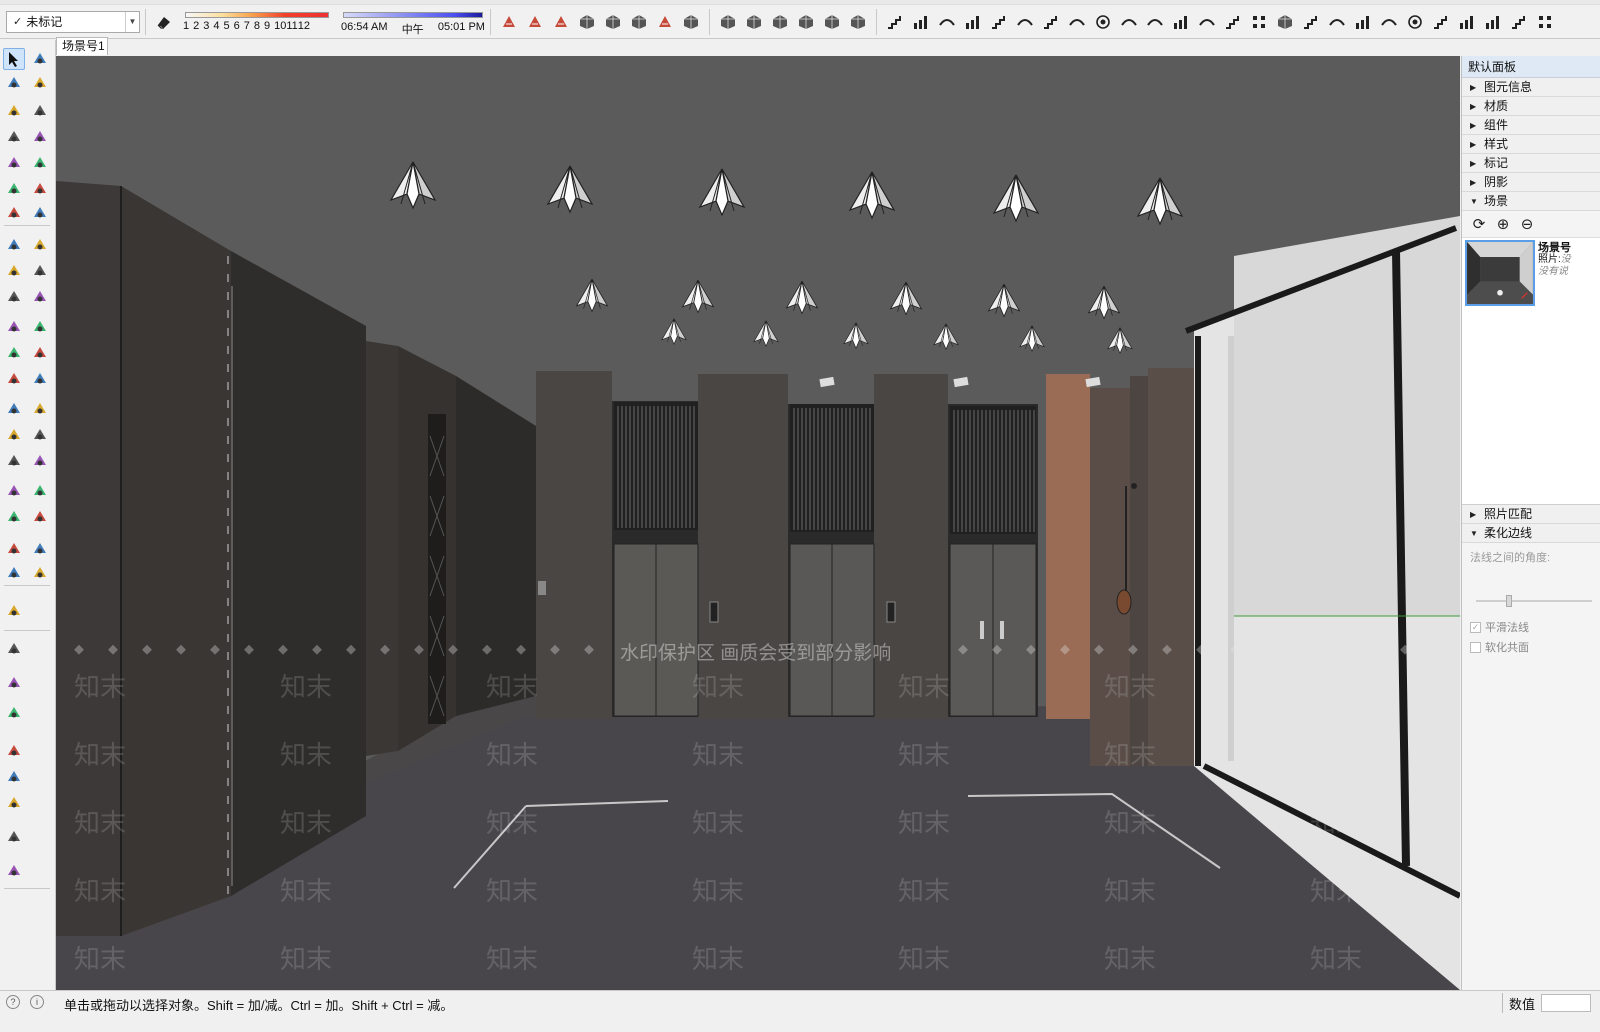 This screenshot has height=1032, width=1600. I want to click on plugin5-tool-icon, so click(14, 751).